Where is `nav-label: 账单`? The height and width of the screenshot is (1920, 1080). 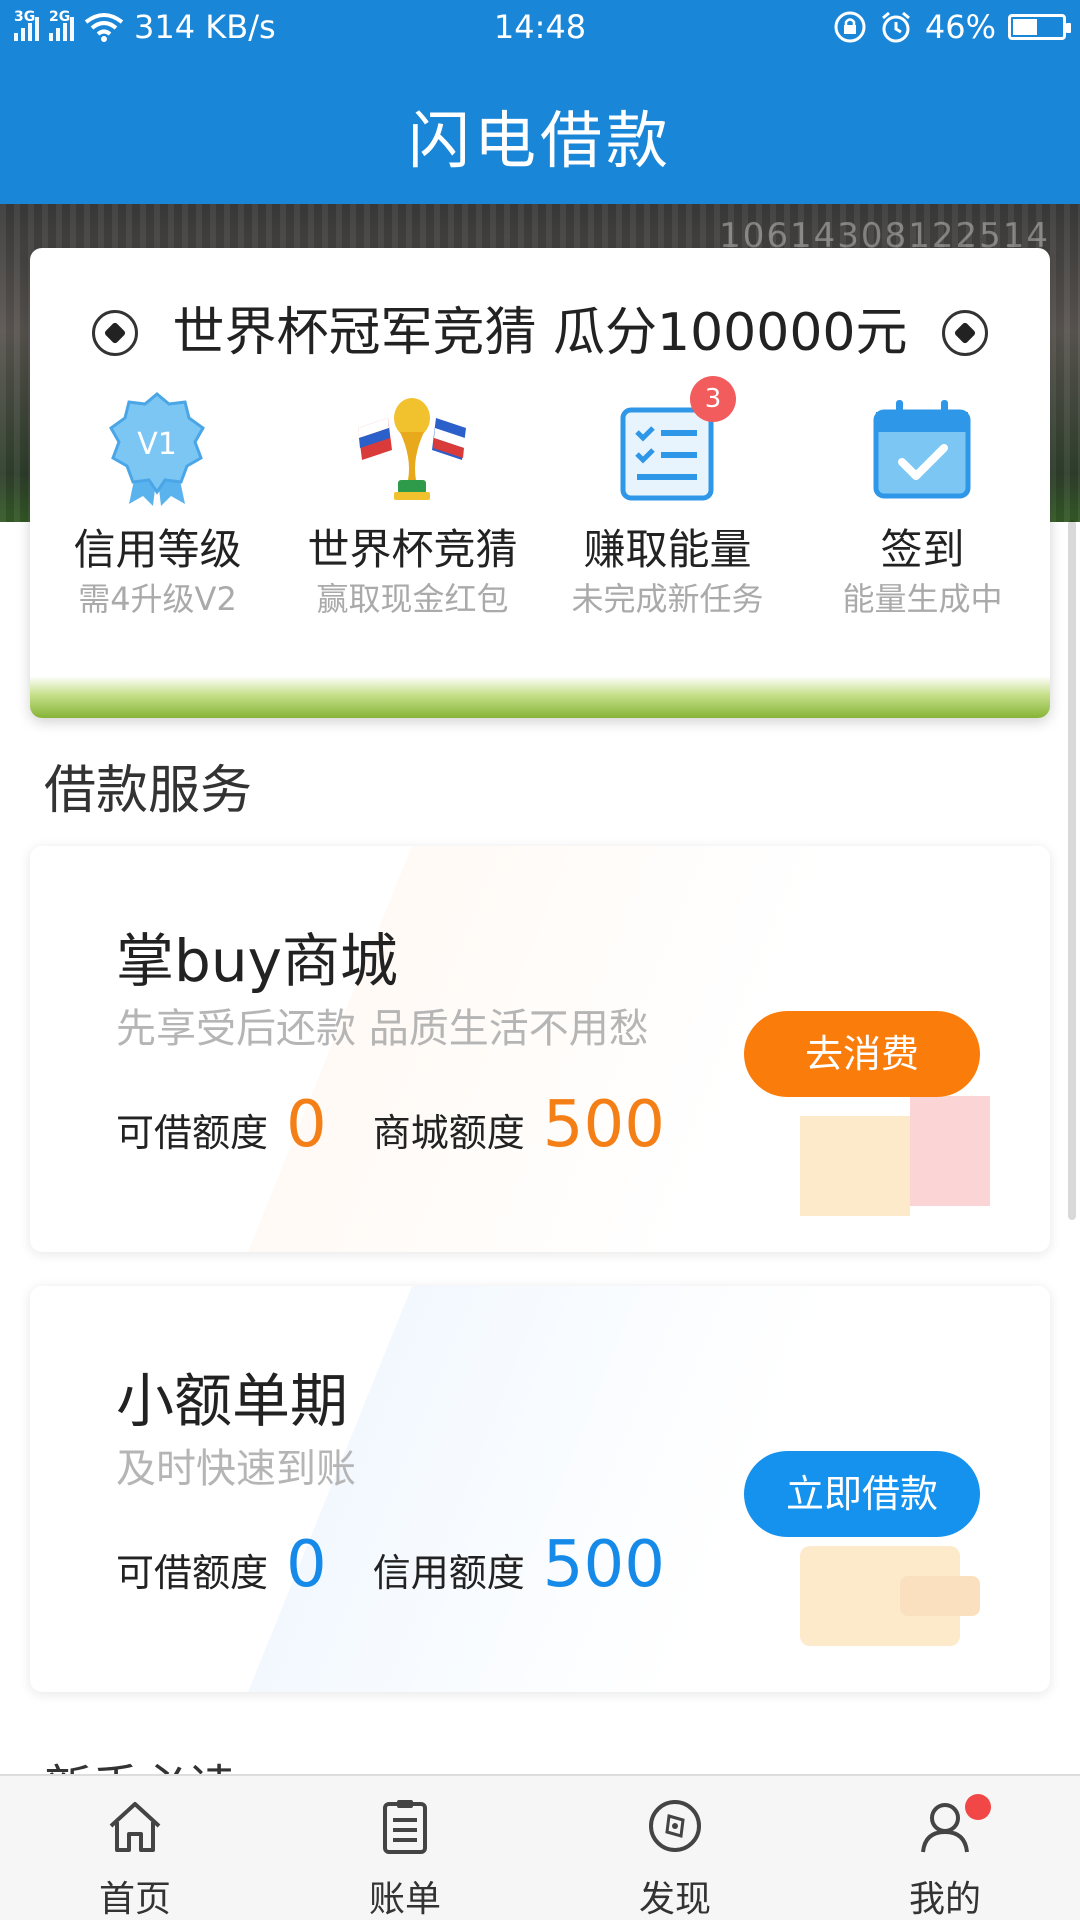
nav-label: 账单 is located at coordinates (404, 1899).